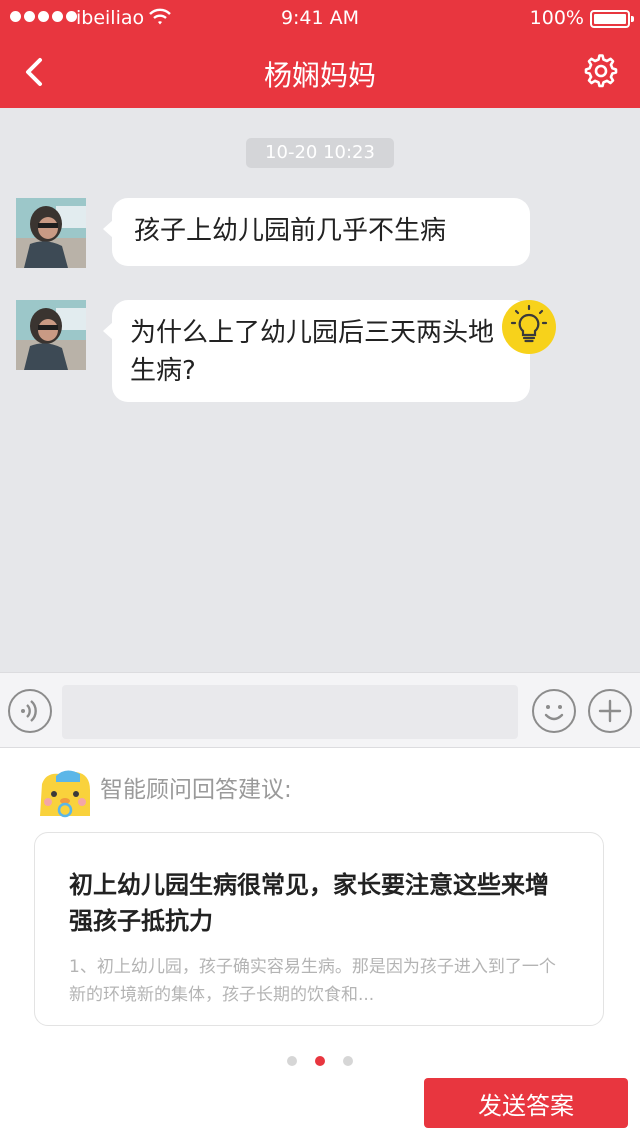 The height and width of the screenshot is (1138, 640). What do you see at coordinates (320, 19) in the screenshot?
I see `status-bar: ibeiliao 9:41 AM 100%` at bounding box center [320, 19].